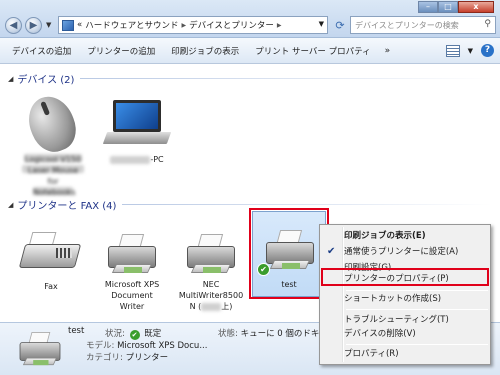  I want to click on blurred-label-line: Logicool V150, so click(53, 159).